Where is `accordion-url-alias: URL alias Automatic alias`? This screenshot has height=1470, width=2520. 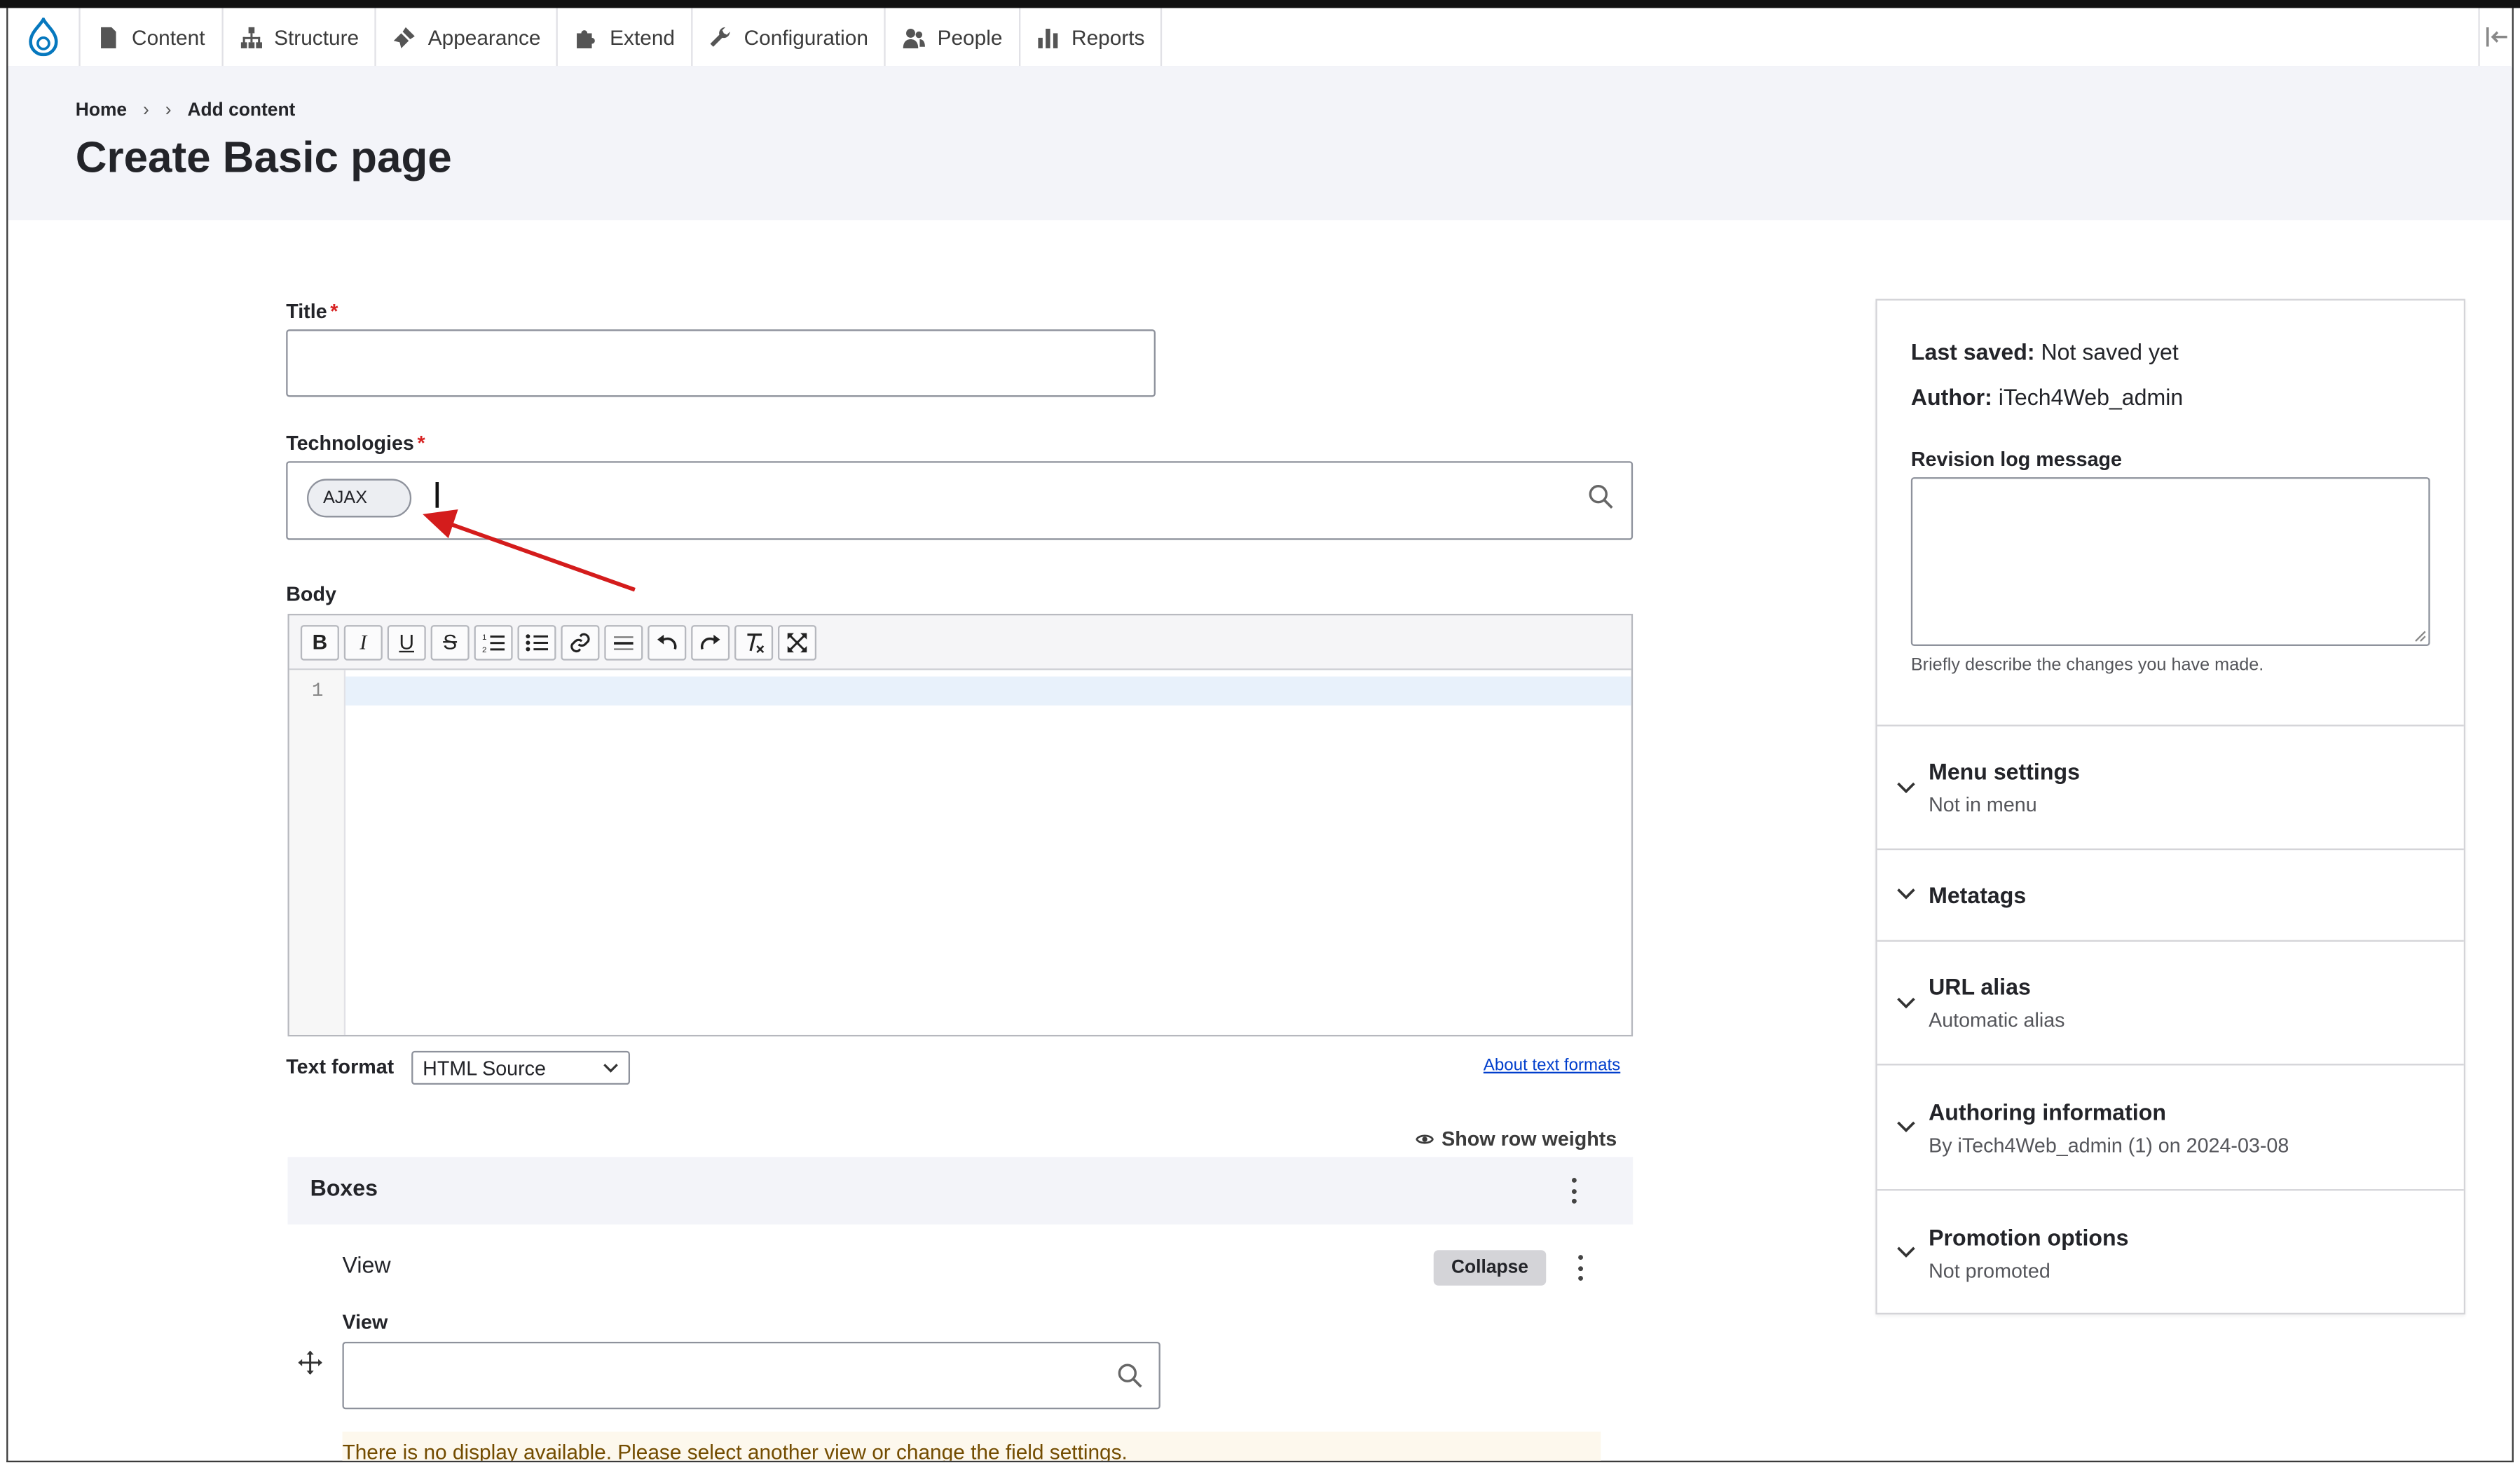
accordion-url-alias: URL alias Automatic alias is located at coordinates (2170, 1003).